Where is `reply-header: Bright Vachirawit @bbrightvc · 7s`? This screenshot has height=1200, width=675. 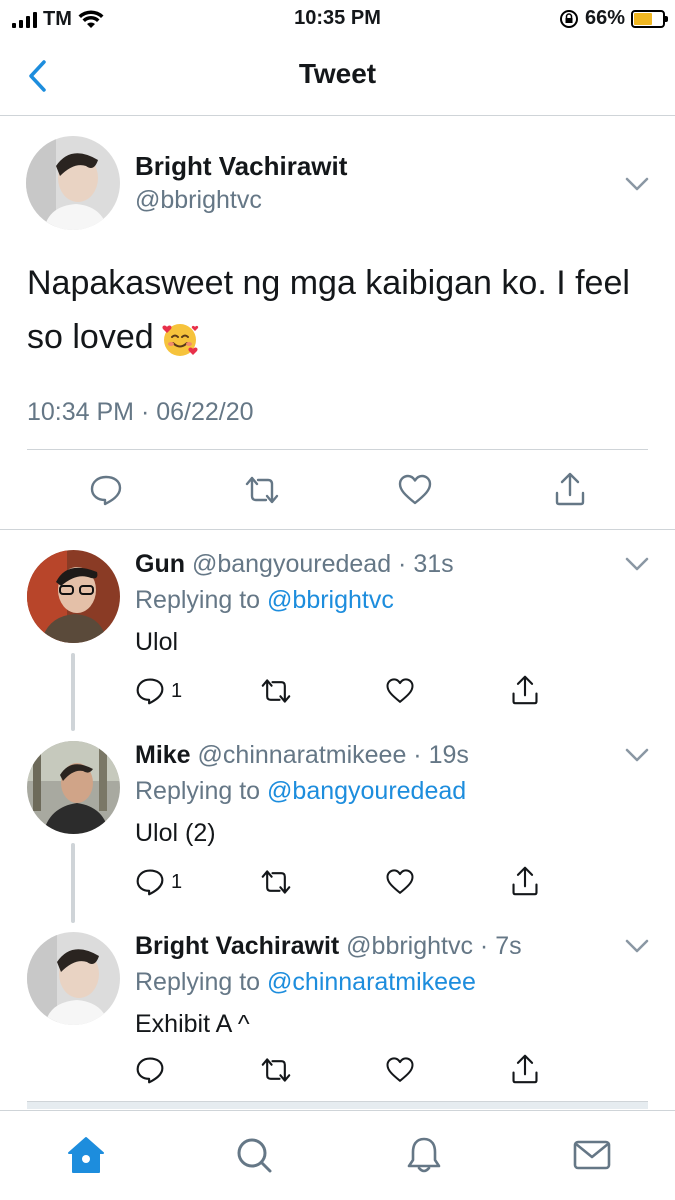
reply-header: Bright Vachirawit @bbrightvc · 7s is located at coordinates (328, 946).